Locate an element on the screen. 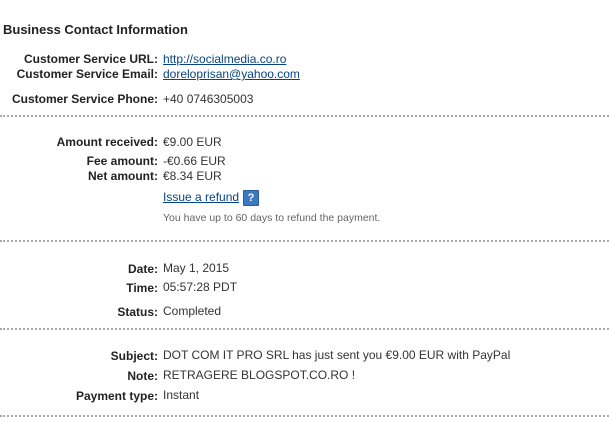  note-label: Note: is located at coordinates (142, 376).